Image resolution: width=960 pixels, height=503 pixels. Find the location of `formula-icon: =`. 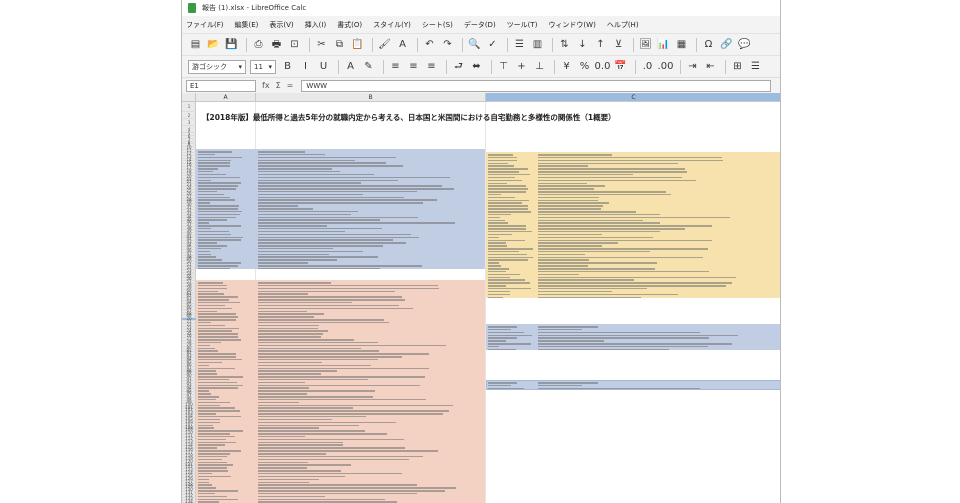

formula-icon: = is located at coordinates (290, 85).